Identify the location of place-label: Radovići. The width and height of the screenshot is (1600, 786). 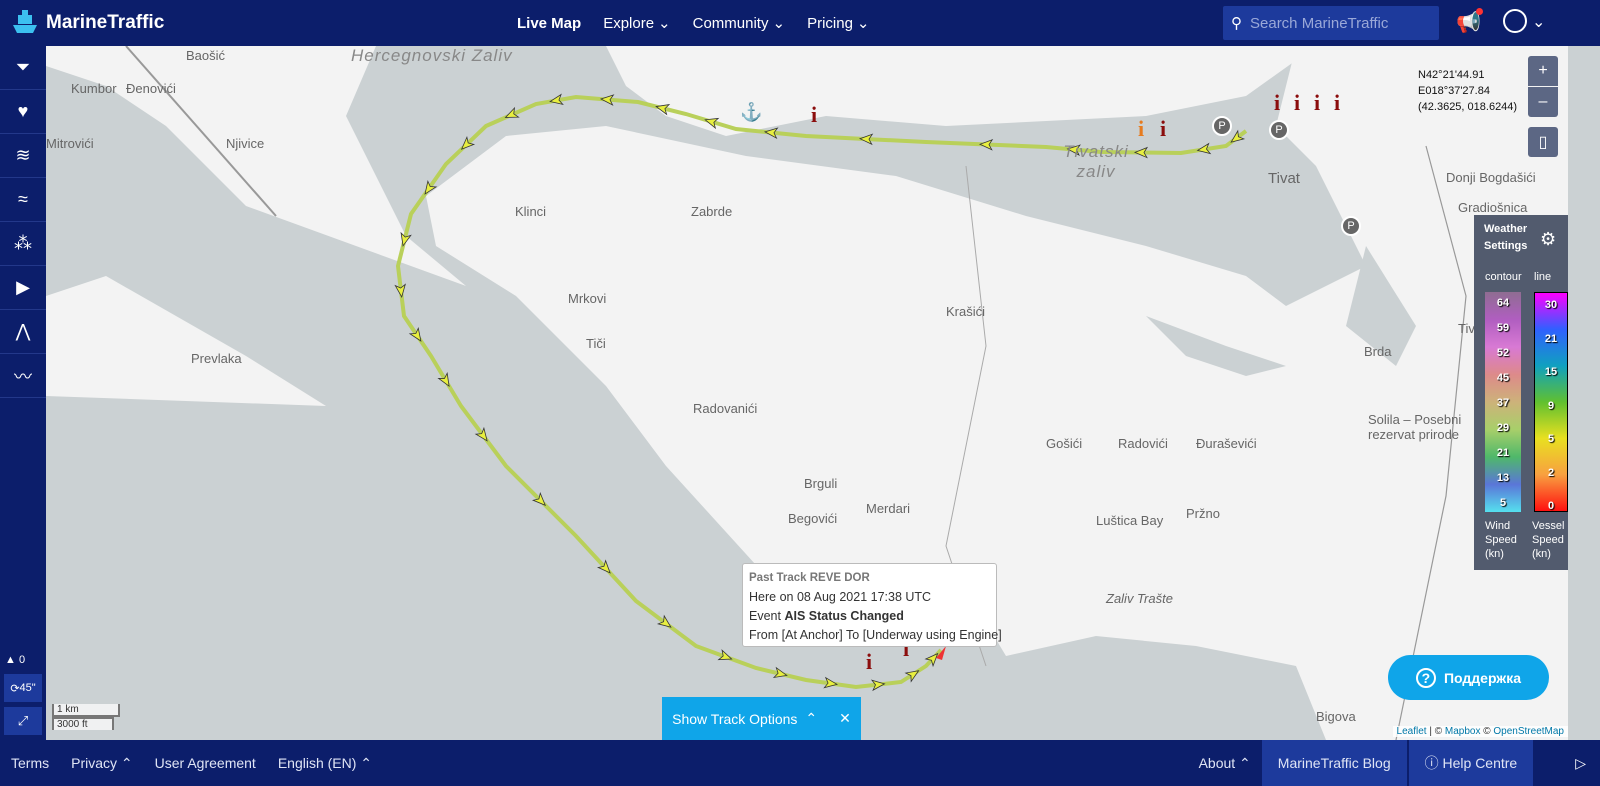
(1143, 443).